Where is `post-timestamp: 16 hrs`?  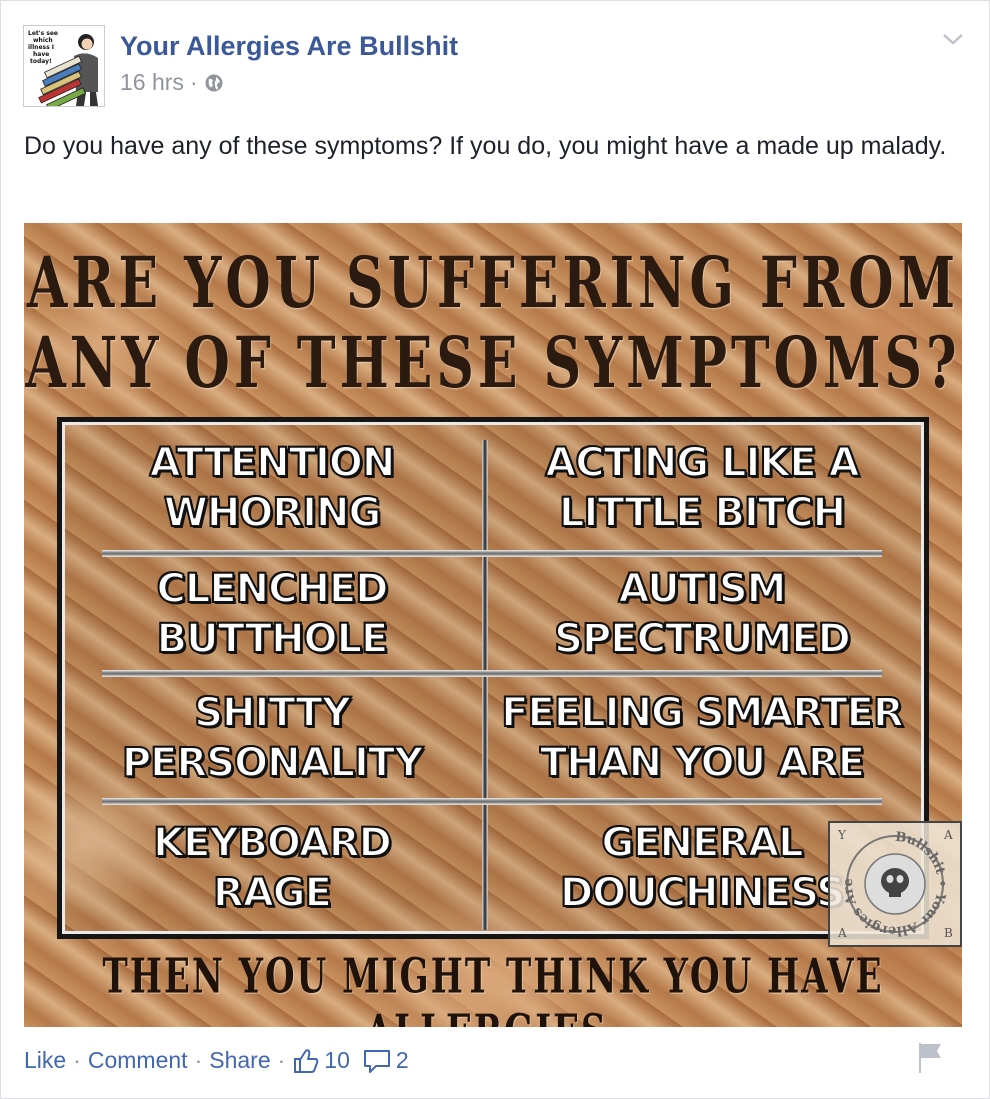 post-timestamp: 16 hrs is located at coordinates (152, 82).